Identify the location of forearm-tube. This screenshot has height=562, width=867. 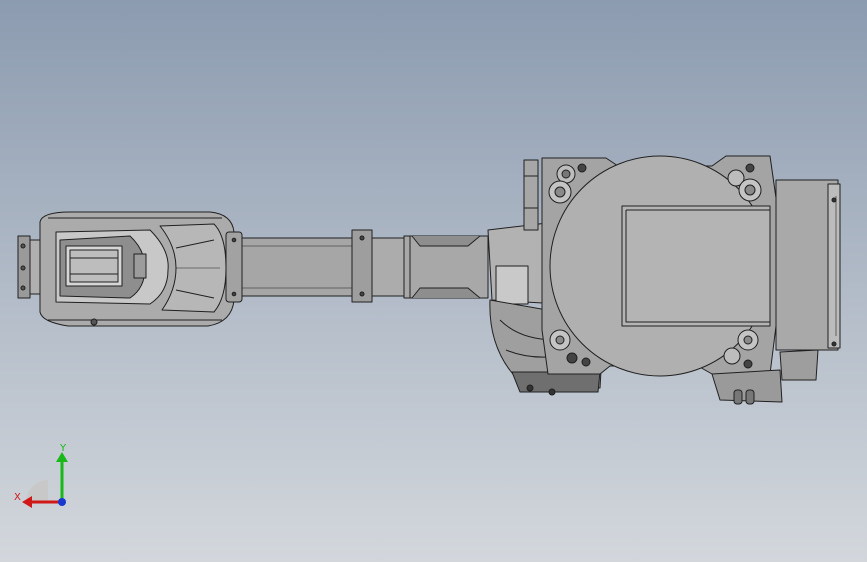
(365, 266).